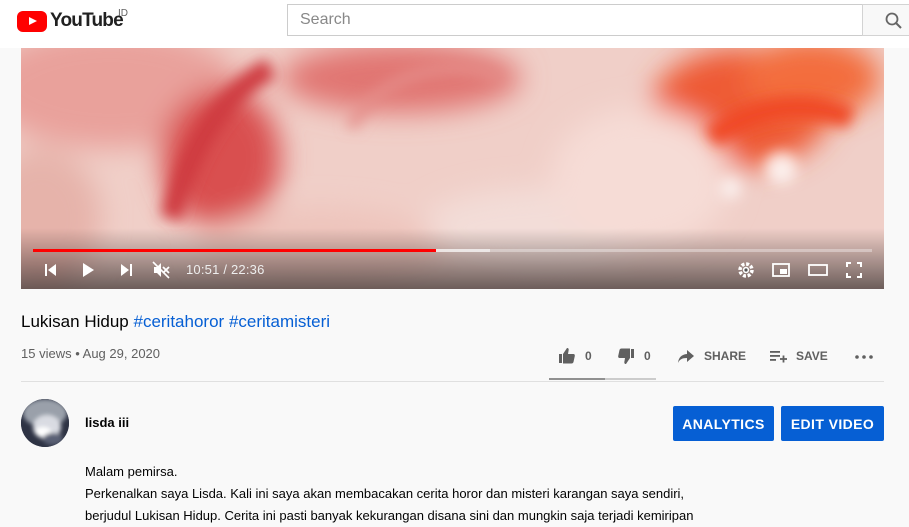 The height and width of the screenshot is (527, 909). What do you see at coordinates (626, 356) in the screenshot?
I see `dislike-icon` at bounding box center [626, 356].